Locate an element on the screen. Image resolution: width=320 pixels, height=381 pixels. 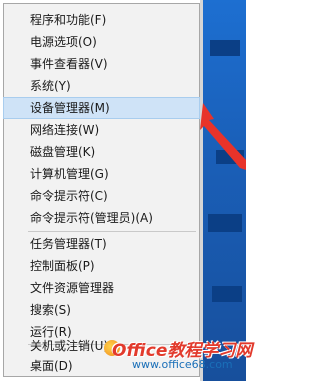
menu-item-network-connections: 网络连接(W) is located at coordinates (101, 130).